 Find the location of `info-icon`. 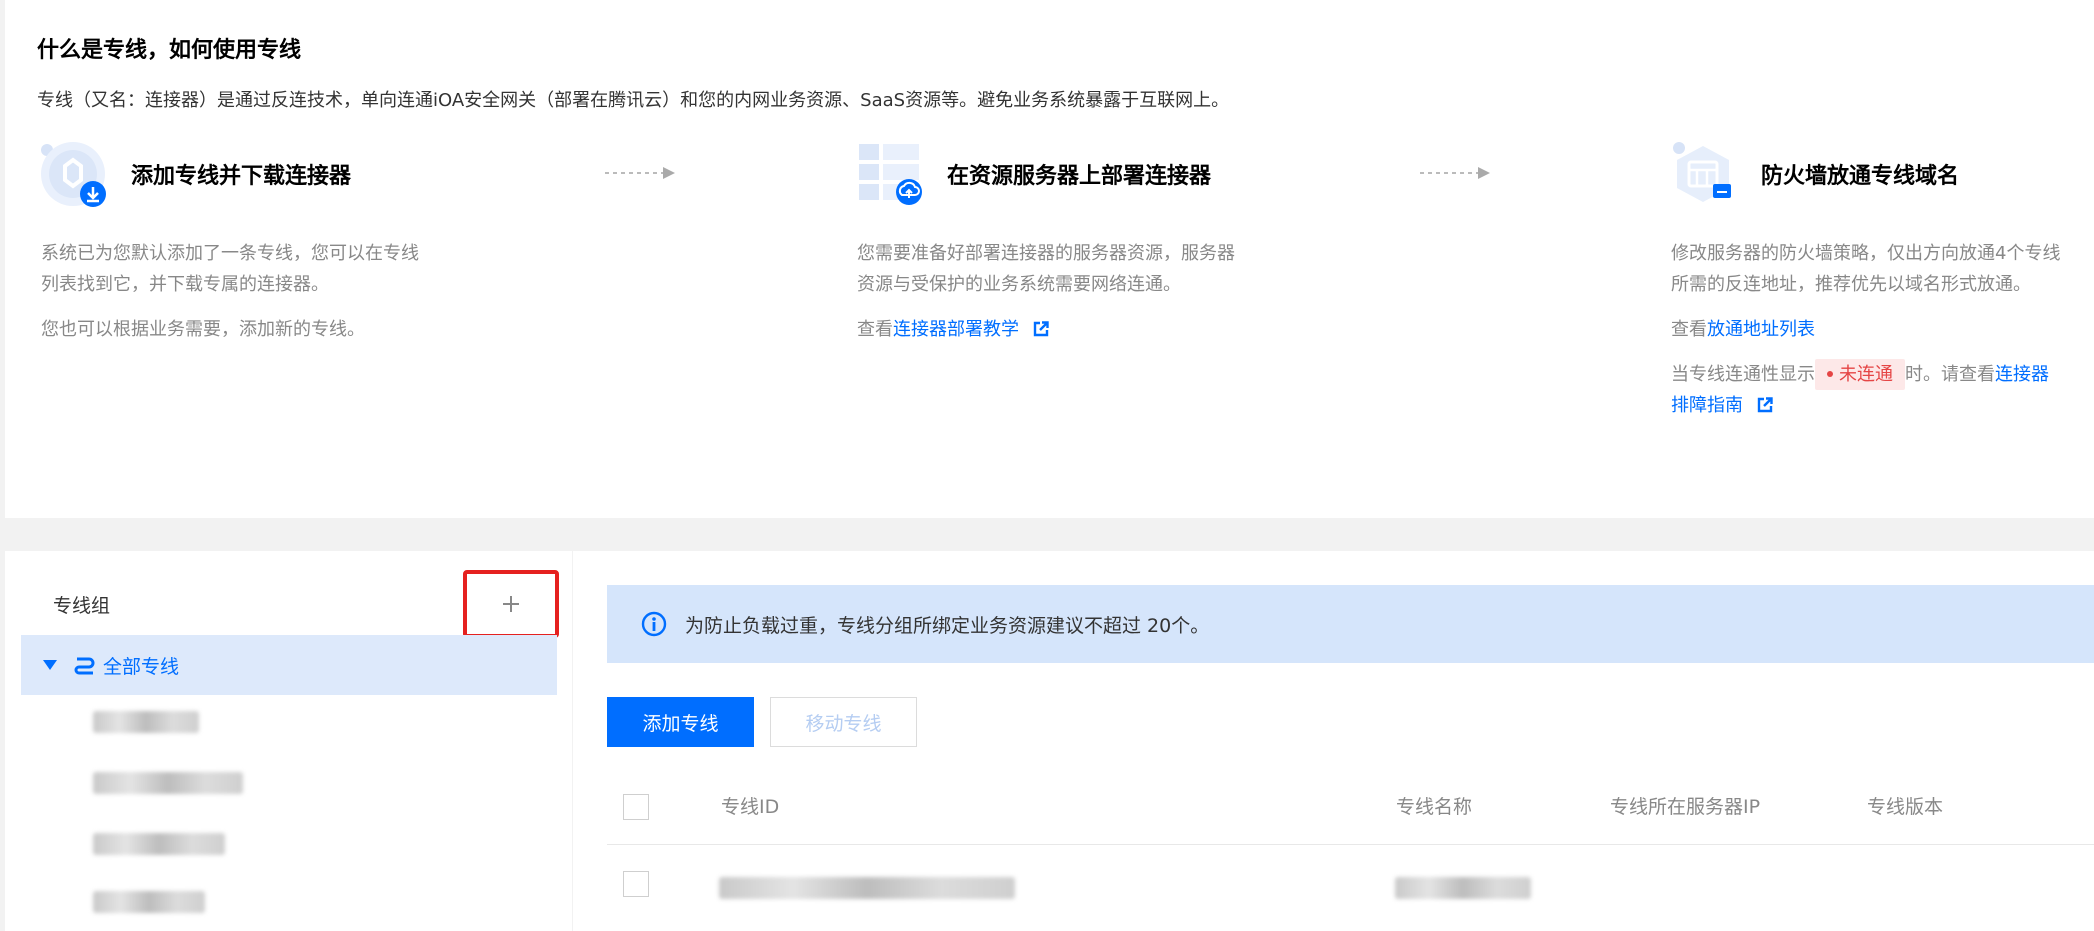

info-icon is located at coordinates (654, 624).